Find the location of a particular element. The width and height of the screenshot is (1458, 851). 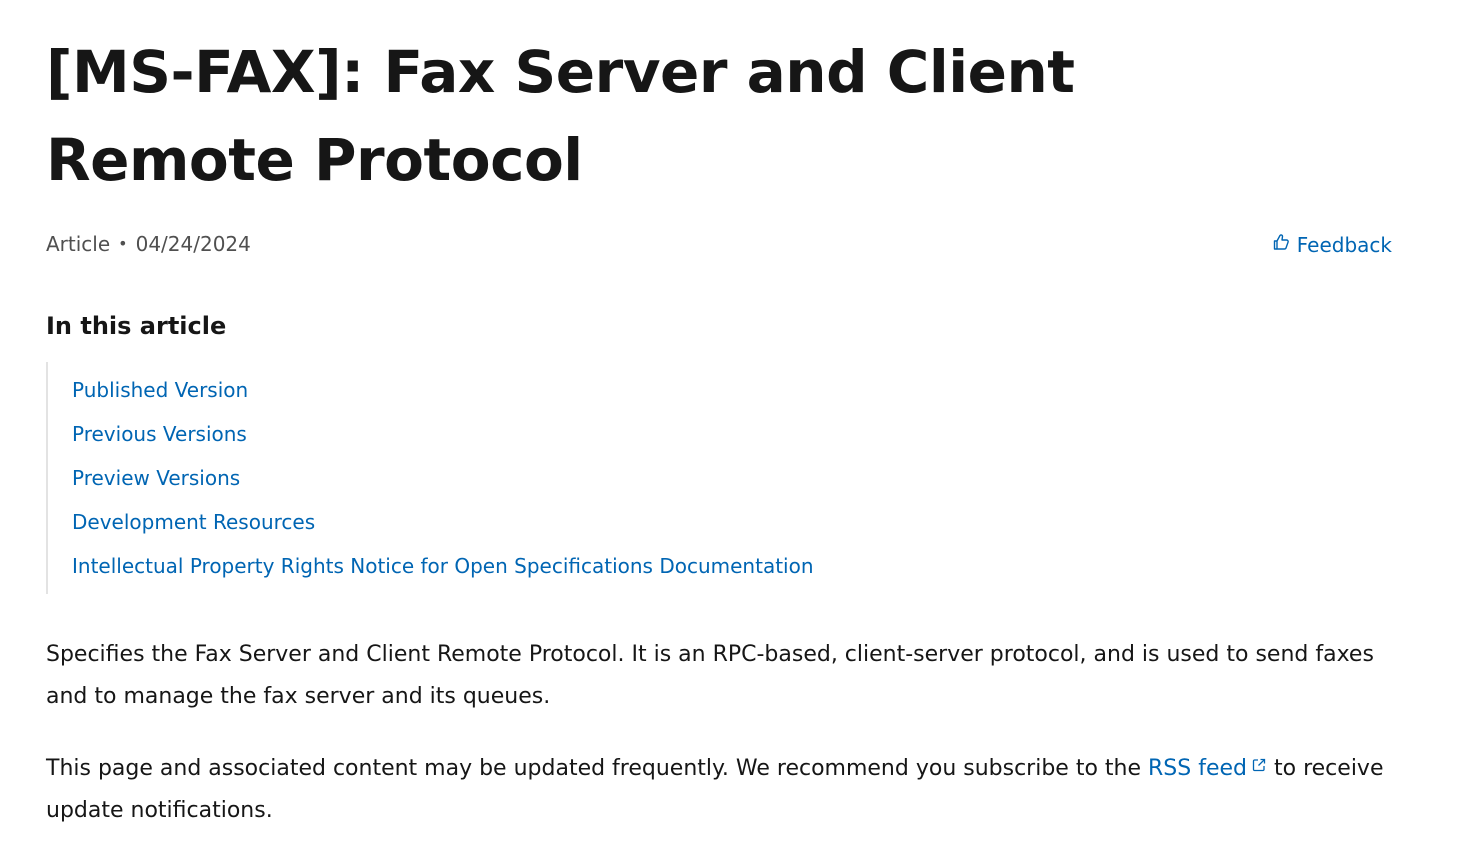

toc-link-preview-versions: Preview Versions is located at coordinates (156, 478).